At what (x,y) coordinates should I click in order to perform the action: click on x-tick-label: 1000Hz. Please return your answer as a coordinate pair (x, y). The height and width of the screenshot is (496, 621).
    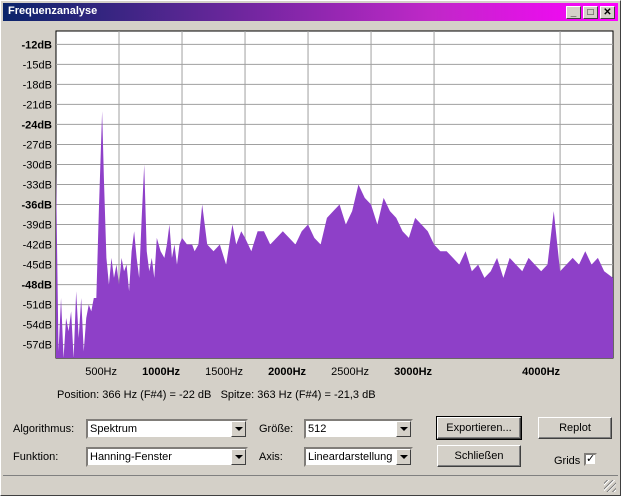
    Looking at the image, I should click on (161, 372).